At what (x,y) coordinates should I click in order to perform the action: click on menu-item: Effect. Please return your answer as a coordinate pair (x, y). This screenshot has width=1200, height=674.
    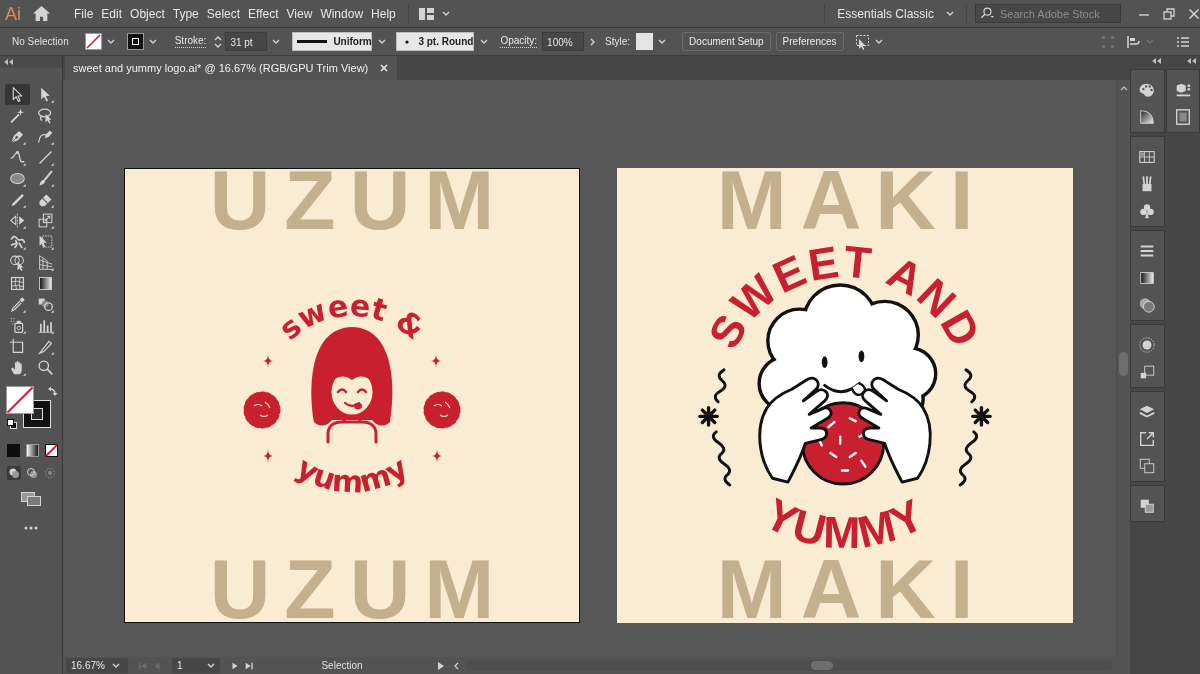
    Looking at the image, I should click on (263, 13).